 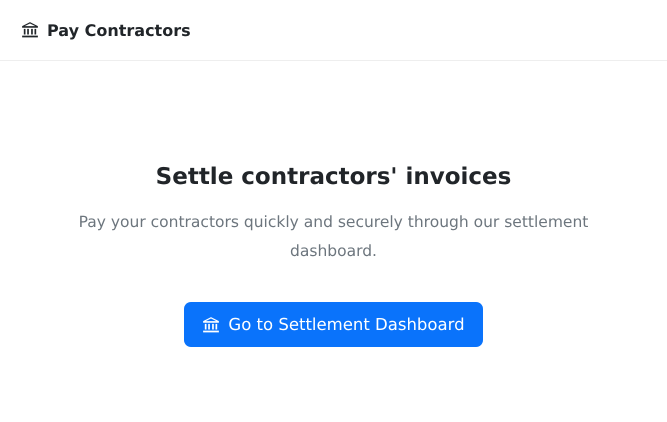 I want to click on hero-title: Settle contractors' invoices, so click(x=334, y=177).